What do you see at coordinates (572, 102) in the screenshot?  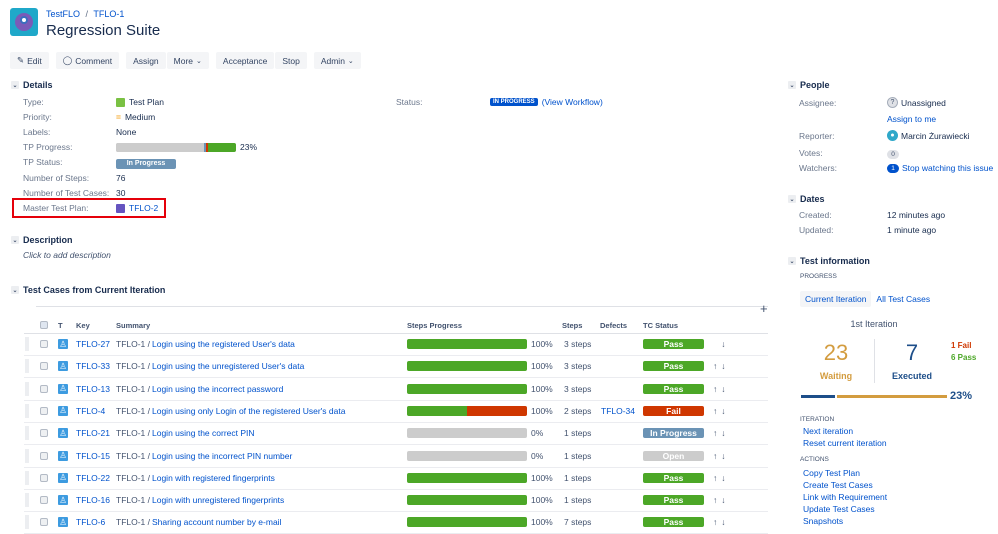 I see `view-workflow-link: (View Workflow)` at bounding box center [572, 102].